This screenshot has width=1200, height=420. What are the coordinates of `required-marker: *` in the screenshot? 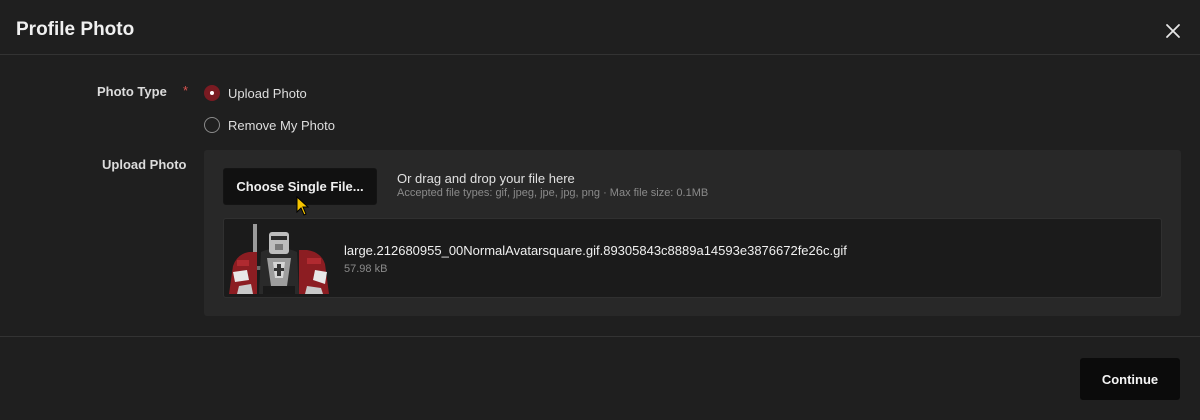 It's located at (186, 90).